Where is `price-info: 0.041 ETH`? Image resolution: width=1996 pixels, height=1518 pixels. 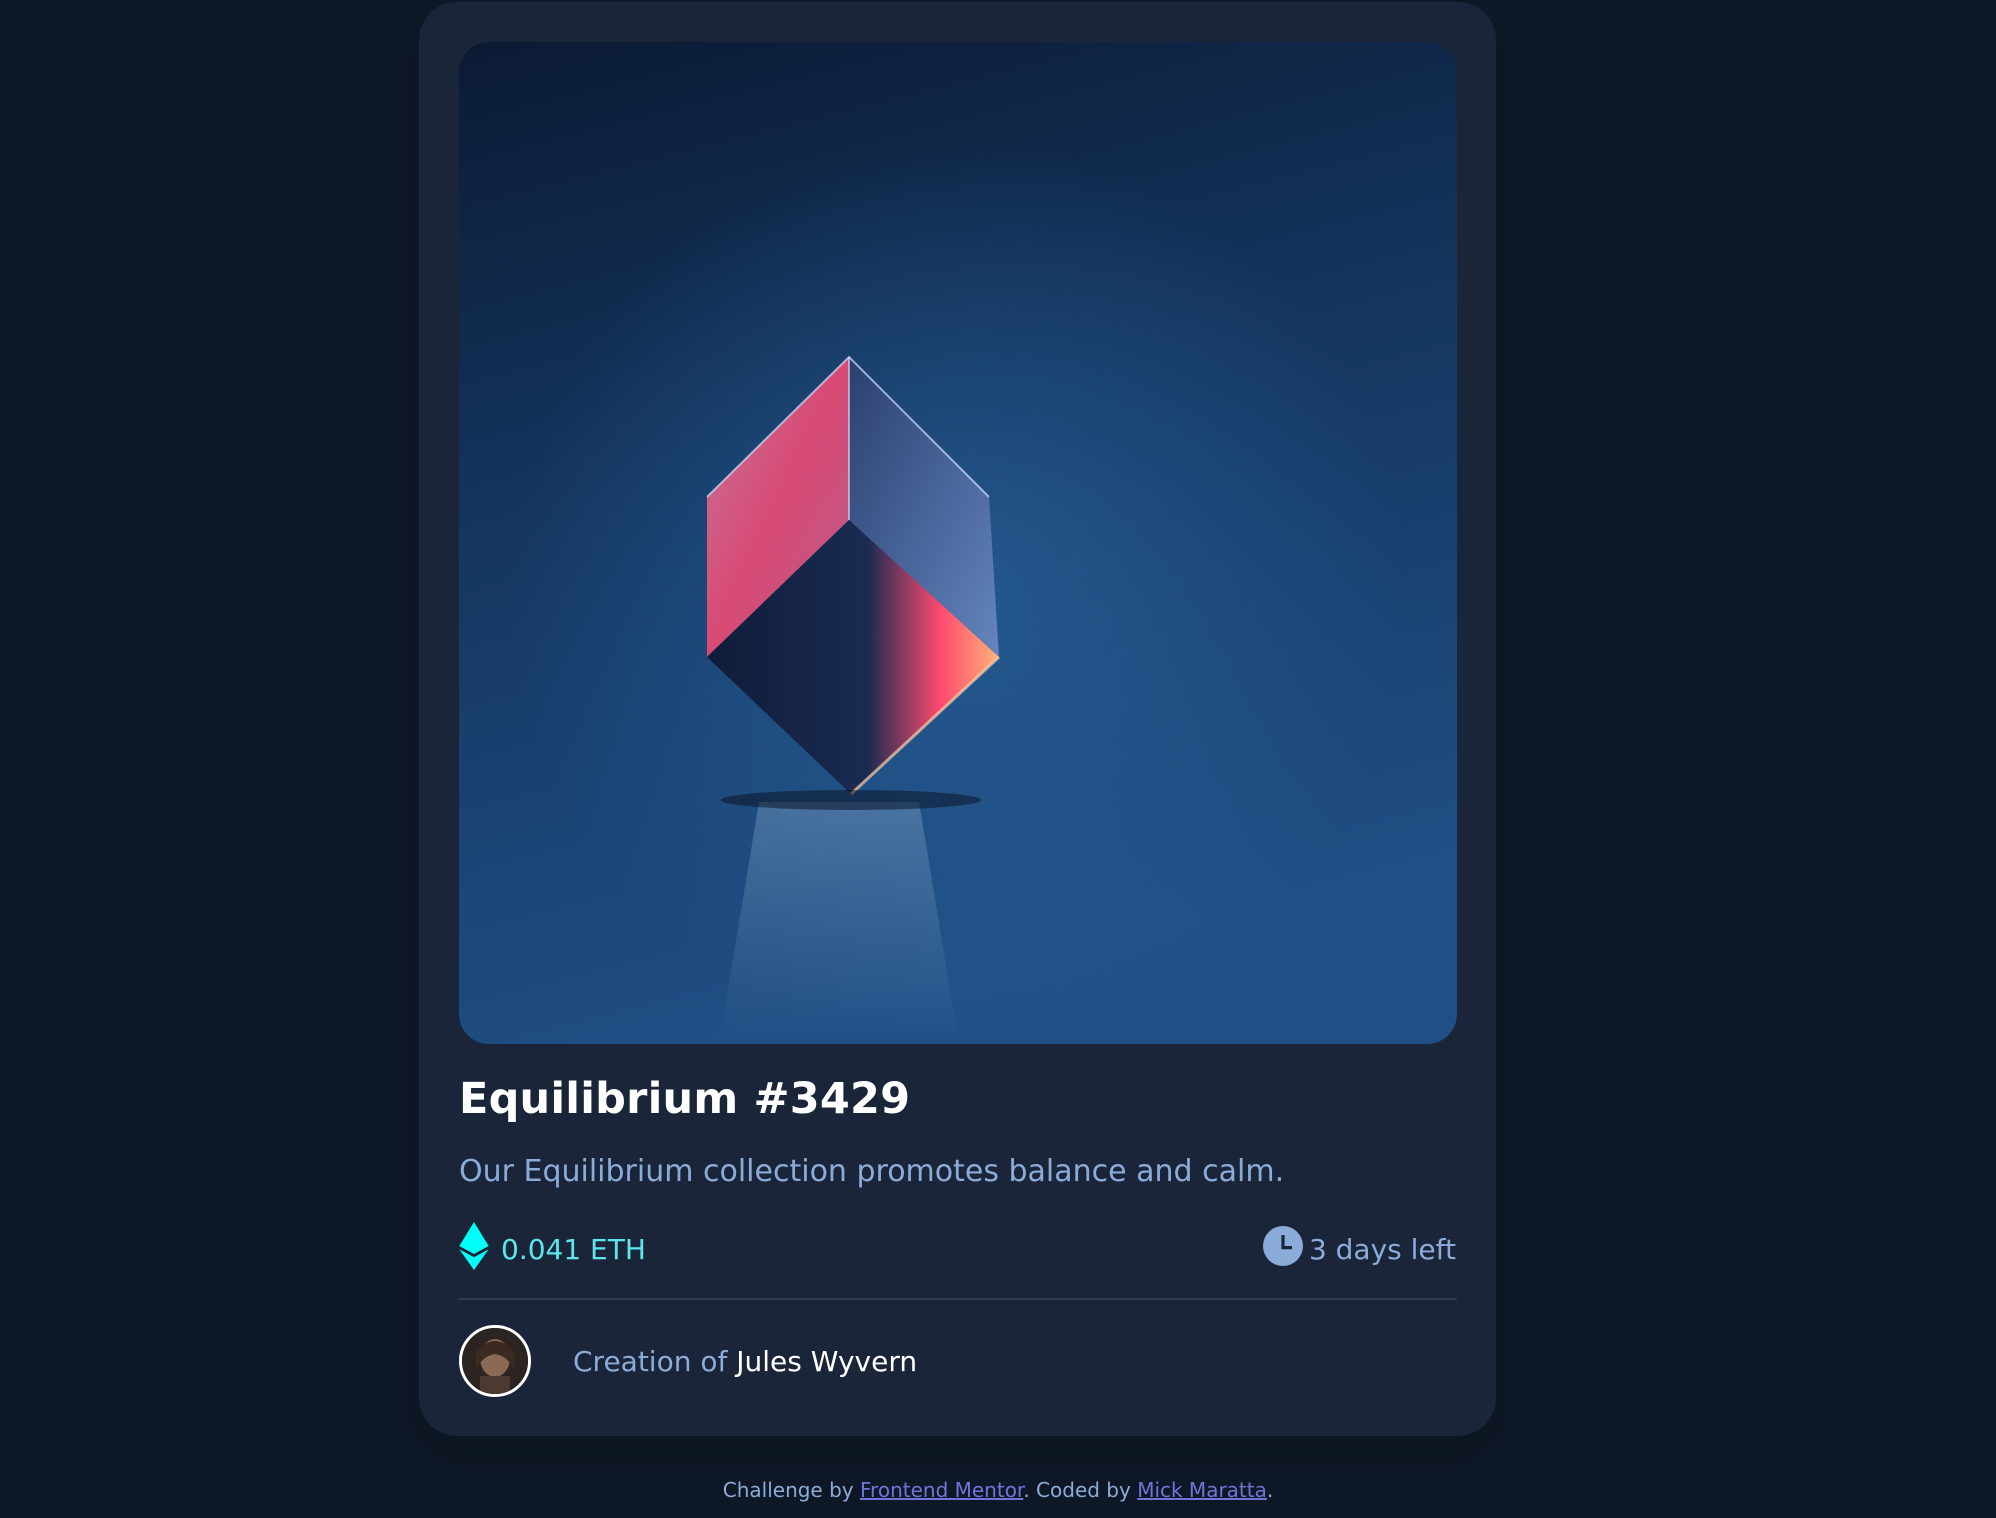
price-info: 0.041 ETH is located at coordinates (552, 1249).